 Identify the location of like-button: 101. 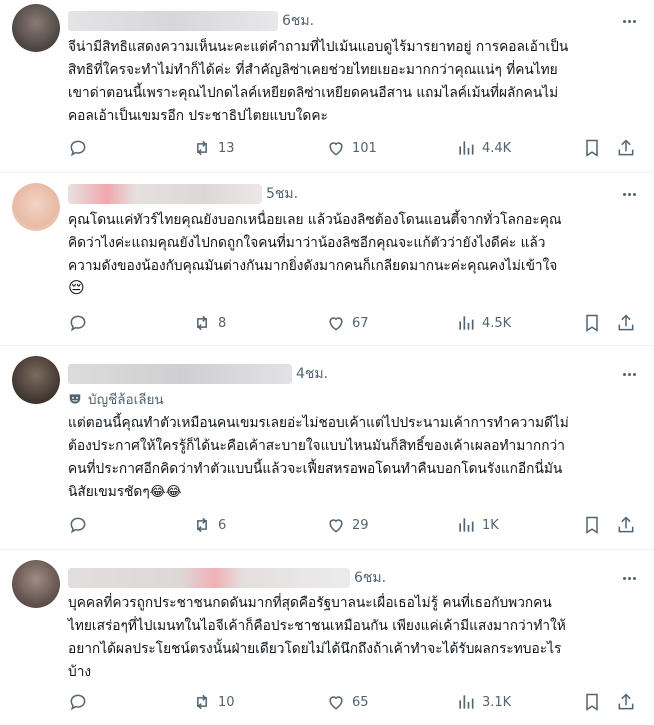
(351, 148).